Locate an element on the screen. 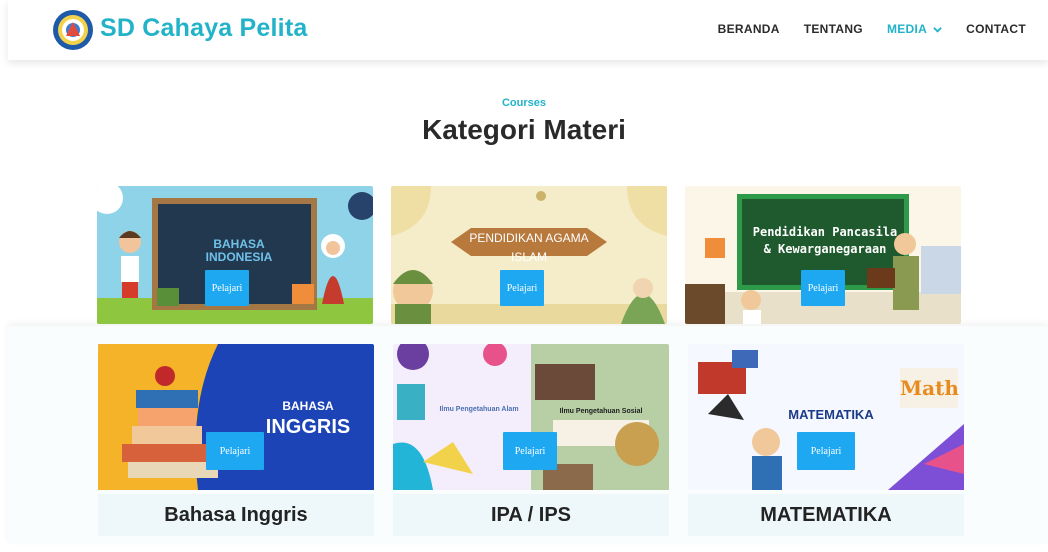  banner-line: Ilmu Pengetahuan Alam is located at coordinates (479, 409).